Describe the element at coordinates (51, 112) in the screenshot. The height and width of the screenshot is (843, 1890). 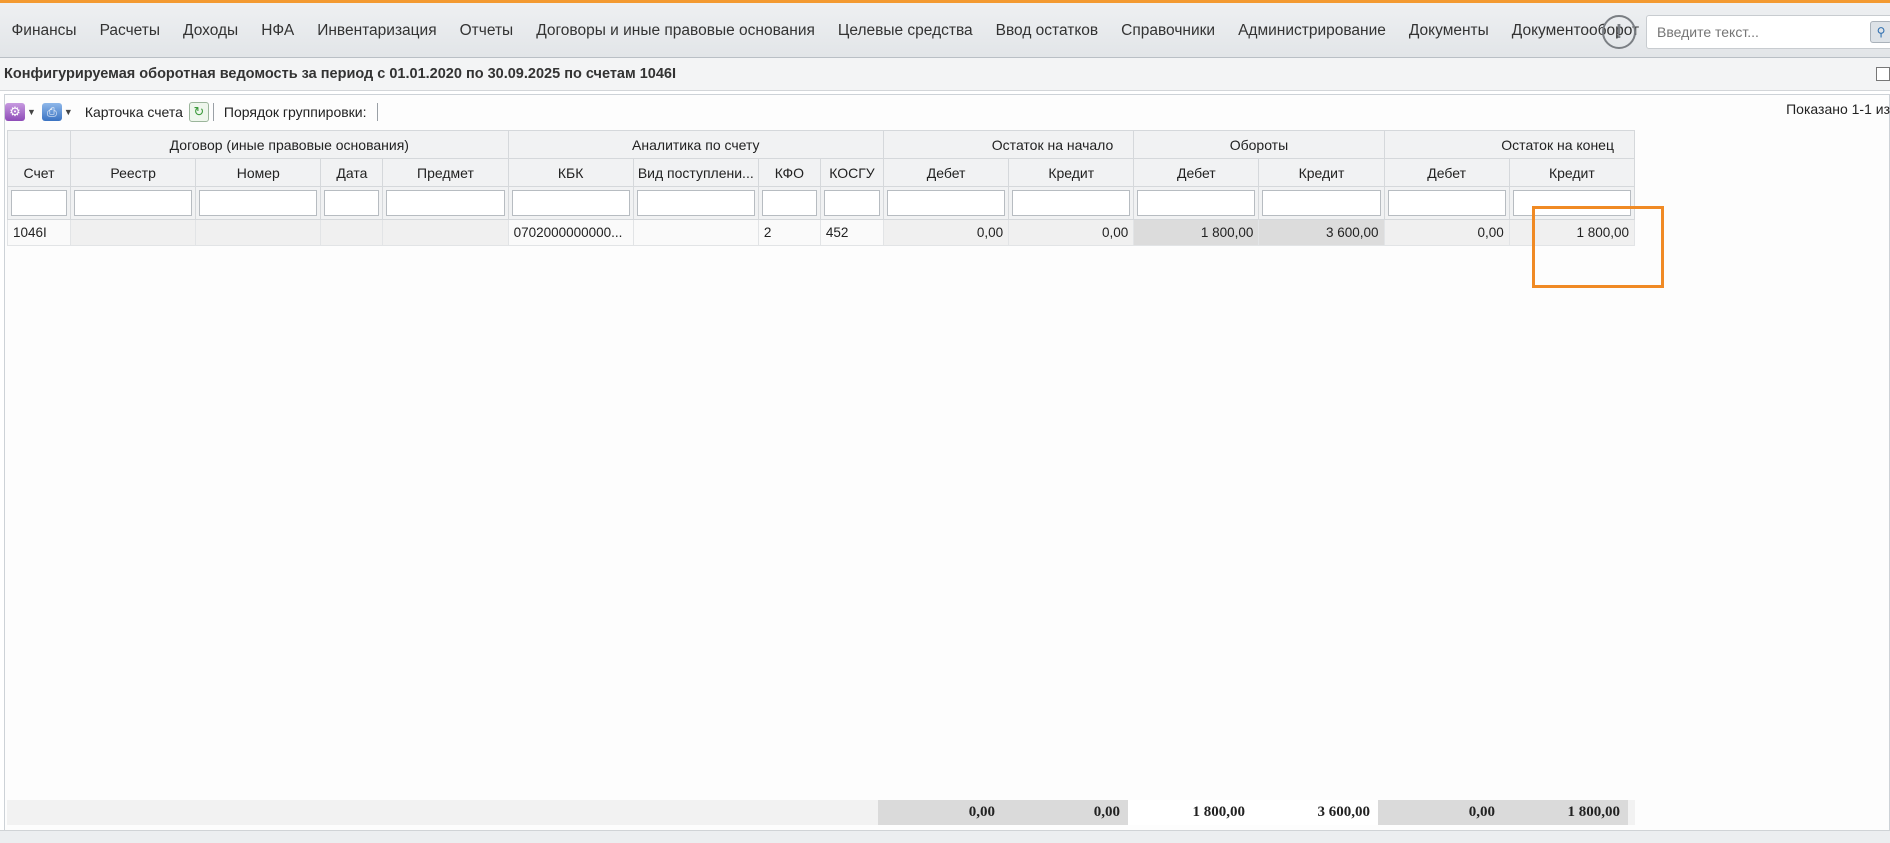
I see `printer-icon: ⎙` at that location.